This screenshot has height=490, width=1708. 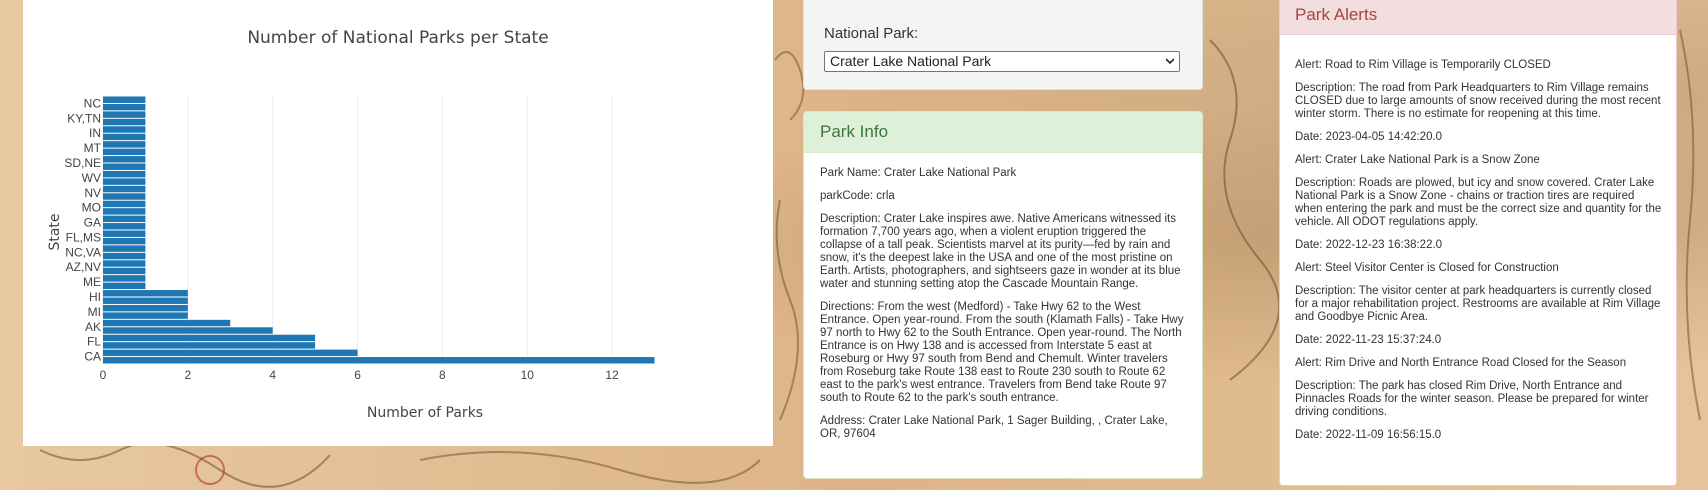 What do you see at coordinates (93, 103) in the screenshot?
I see `y-tick-label: NC` at bounding box center [93, 103].